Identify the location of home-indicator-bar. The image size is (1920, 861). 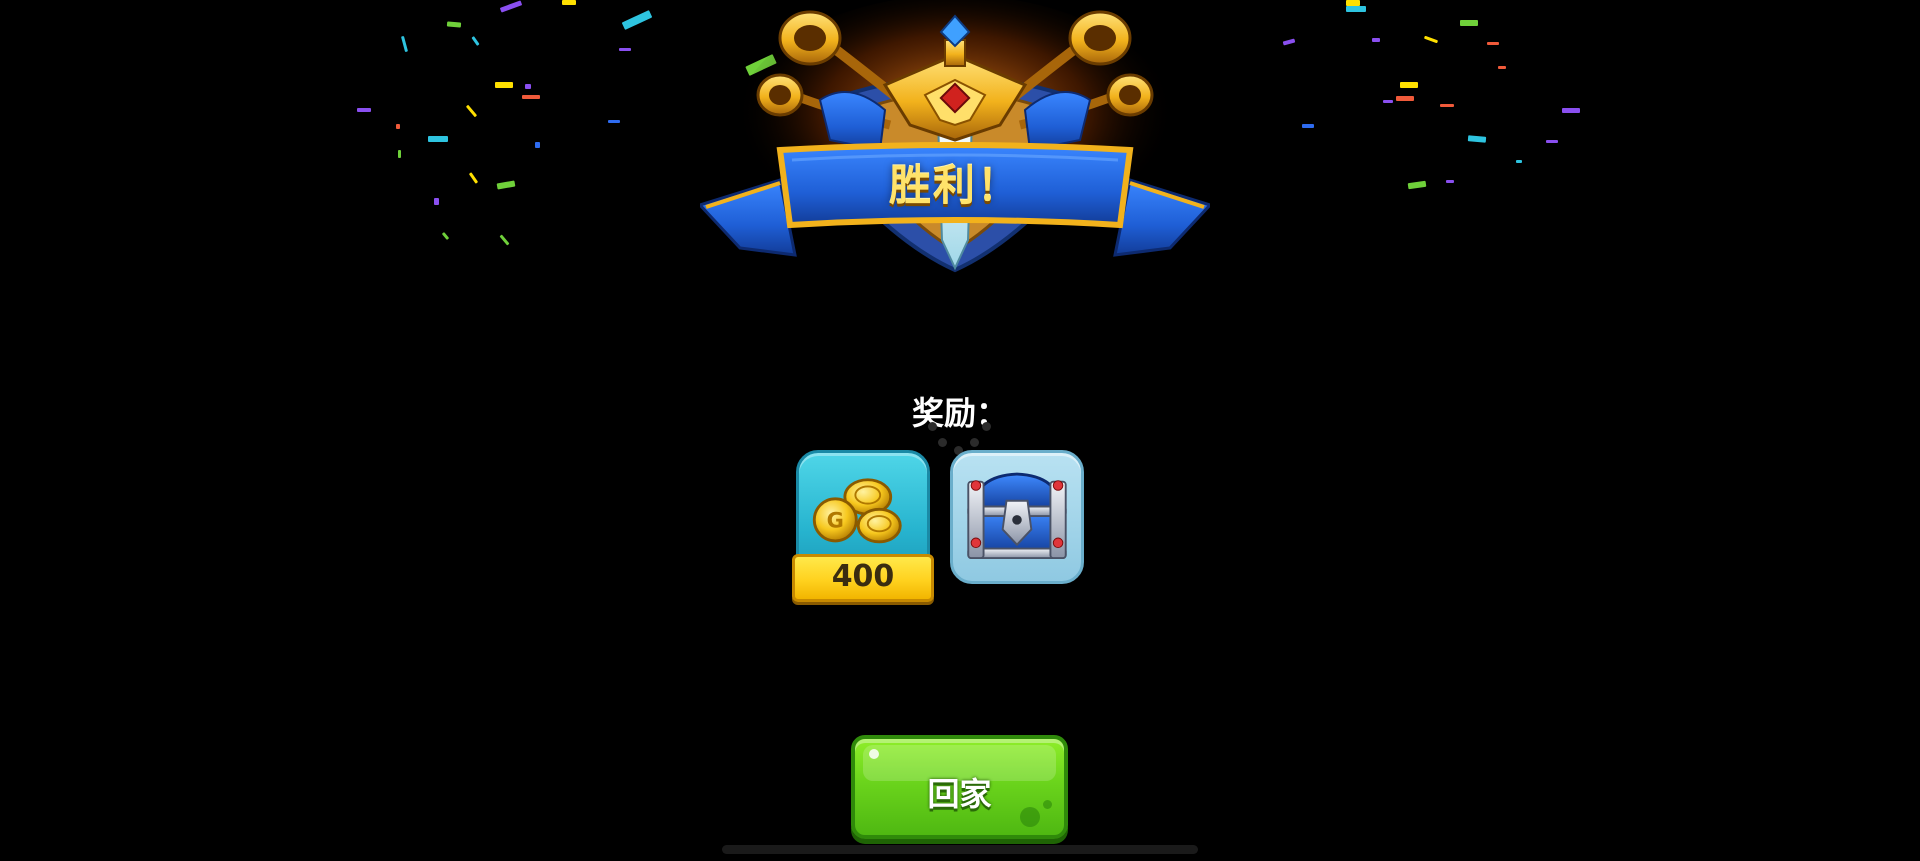
(960, 849).